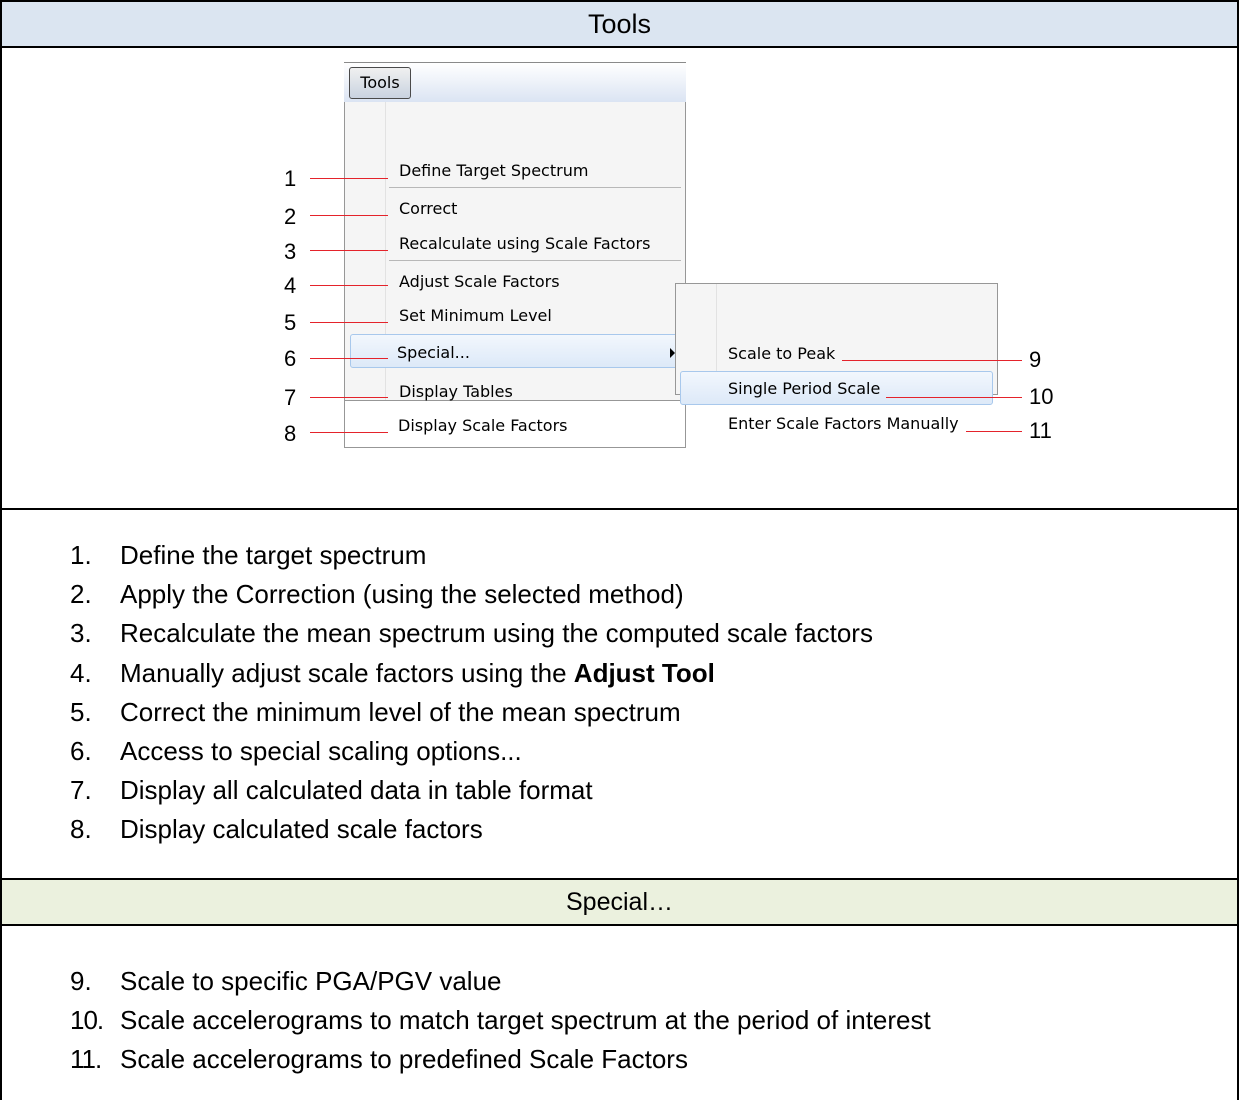  What do you see at coordinates (644, 672) in the screenshot?
I see `adjust-tool-bold: Adjust Tool` at bounding box center [644, 672].